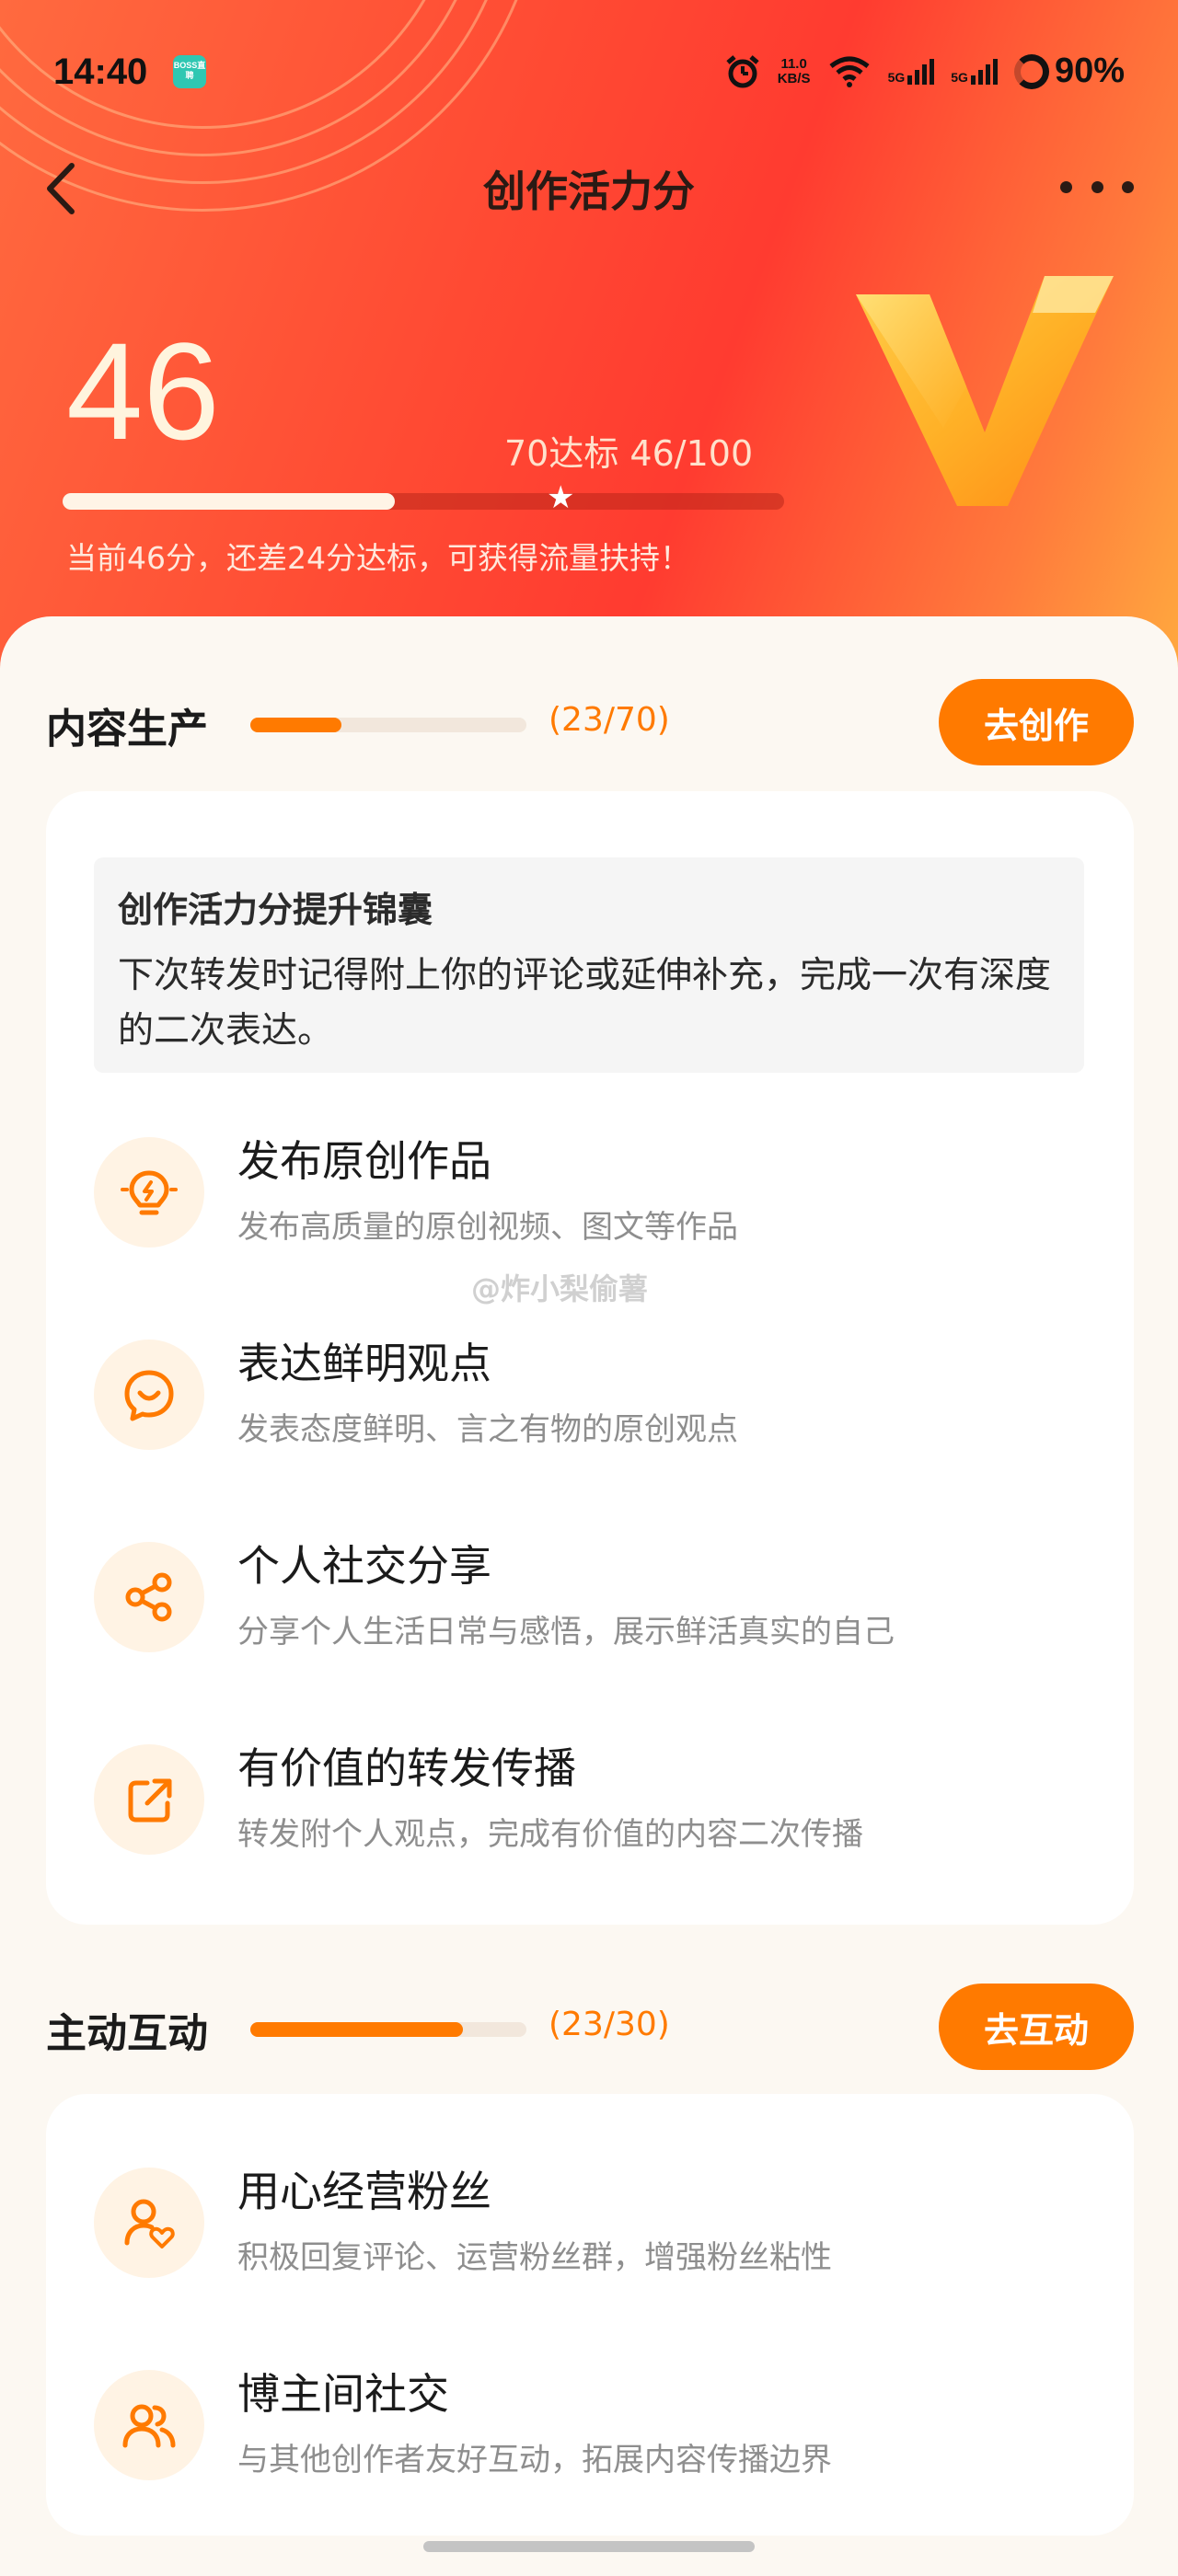 Image resolution: width=1178 pixels, height=2576 pixels. What do you see at coordinates (550, 1834) in the screenshot?
I see `task-desc: 转发附个人观点，完成有价值的内容二次传播` at bounding box center [550, 1834].